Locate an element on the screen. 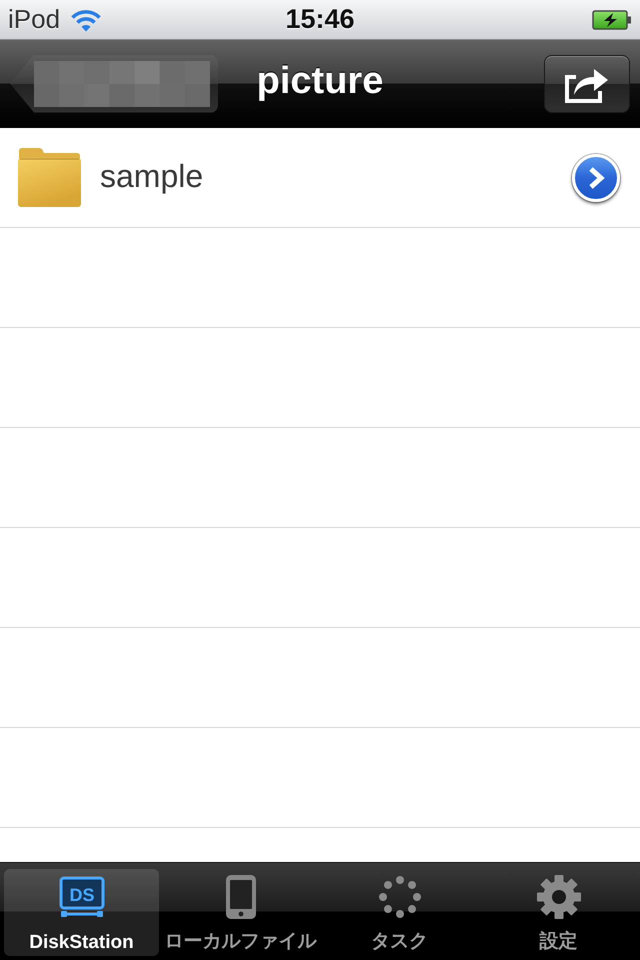  back-button is located at coordinates (114, 83).